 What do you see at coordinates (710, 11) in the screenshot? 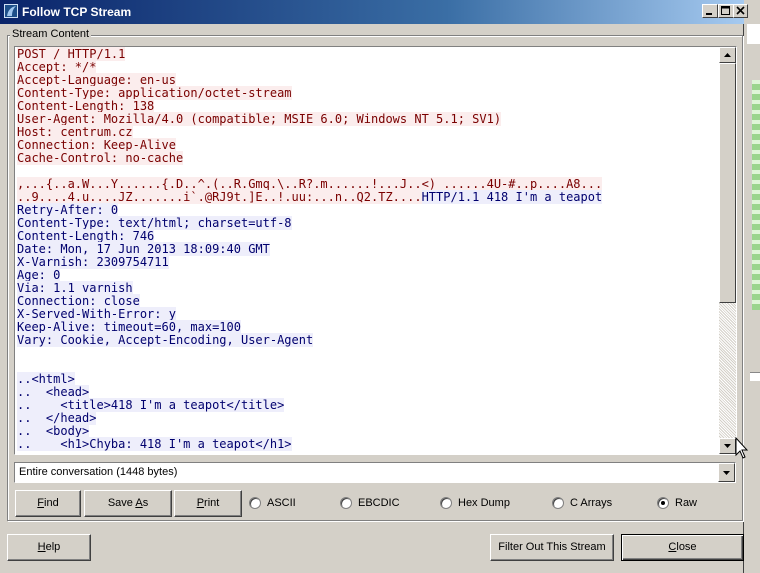
I see `minimize-button` at bounding box center [710, 11].